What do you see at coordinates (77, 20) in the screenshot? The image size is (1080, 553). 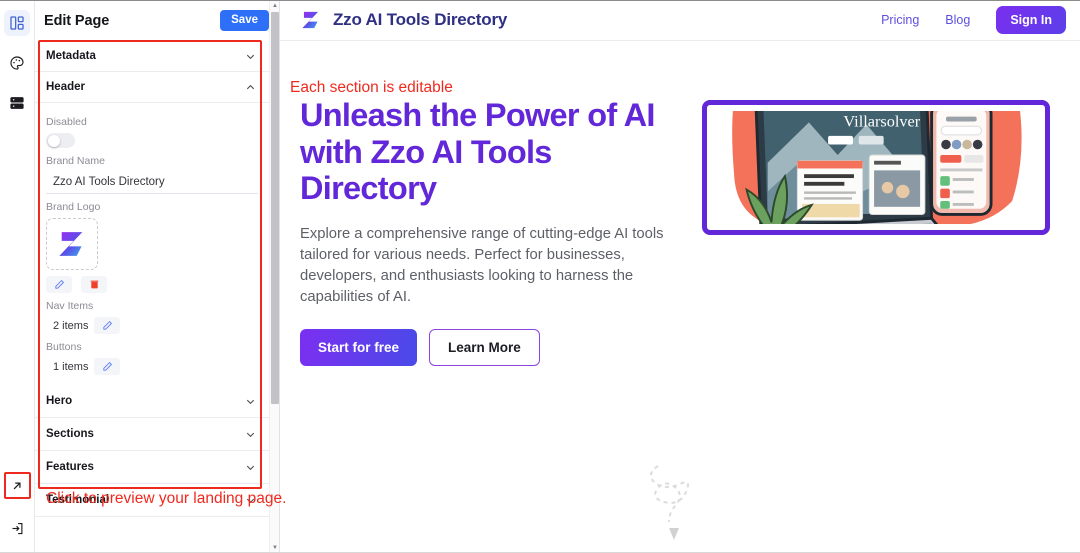 I see `page-title: Edit Page` at bounding box center [77, 20].